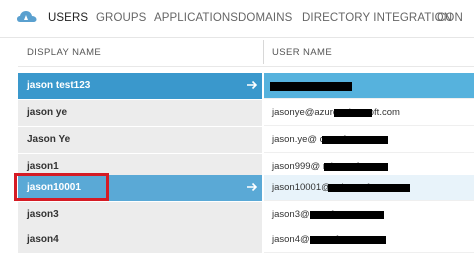  What do you see at coordinates (265, 18) in the screenshot?
I see `tab-domains: DOMAINS` at bounding box center [265, 18].